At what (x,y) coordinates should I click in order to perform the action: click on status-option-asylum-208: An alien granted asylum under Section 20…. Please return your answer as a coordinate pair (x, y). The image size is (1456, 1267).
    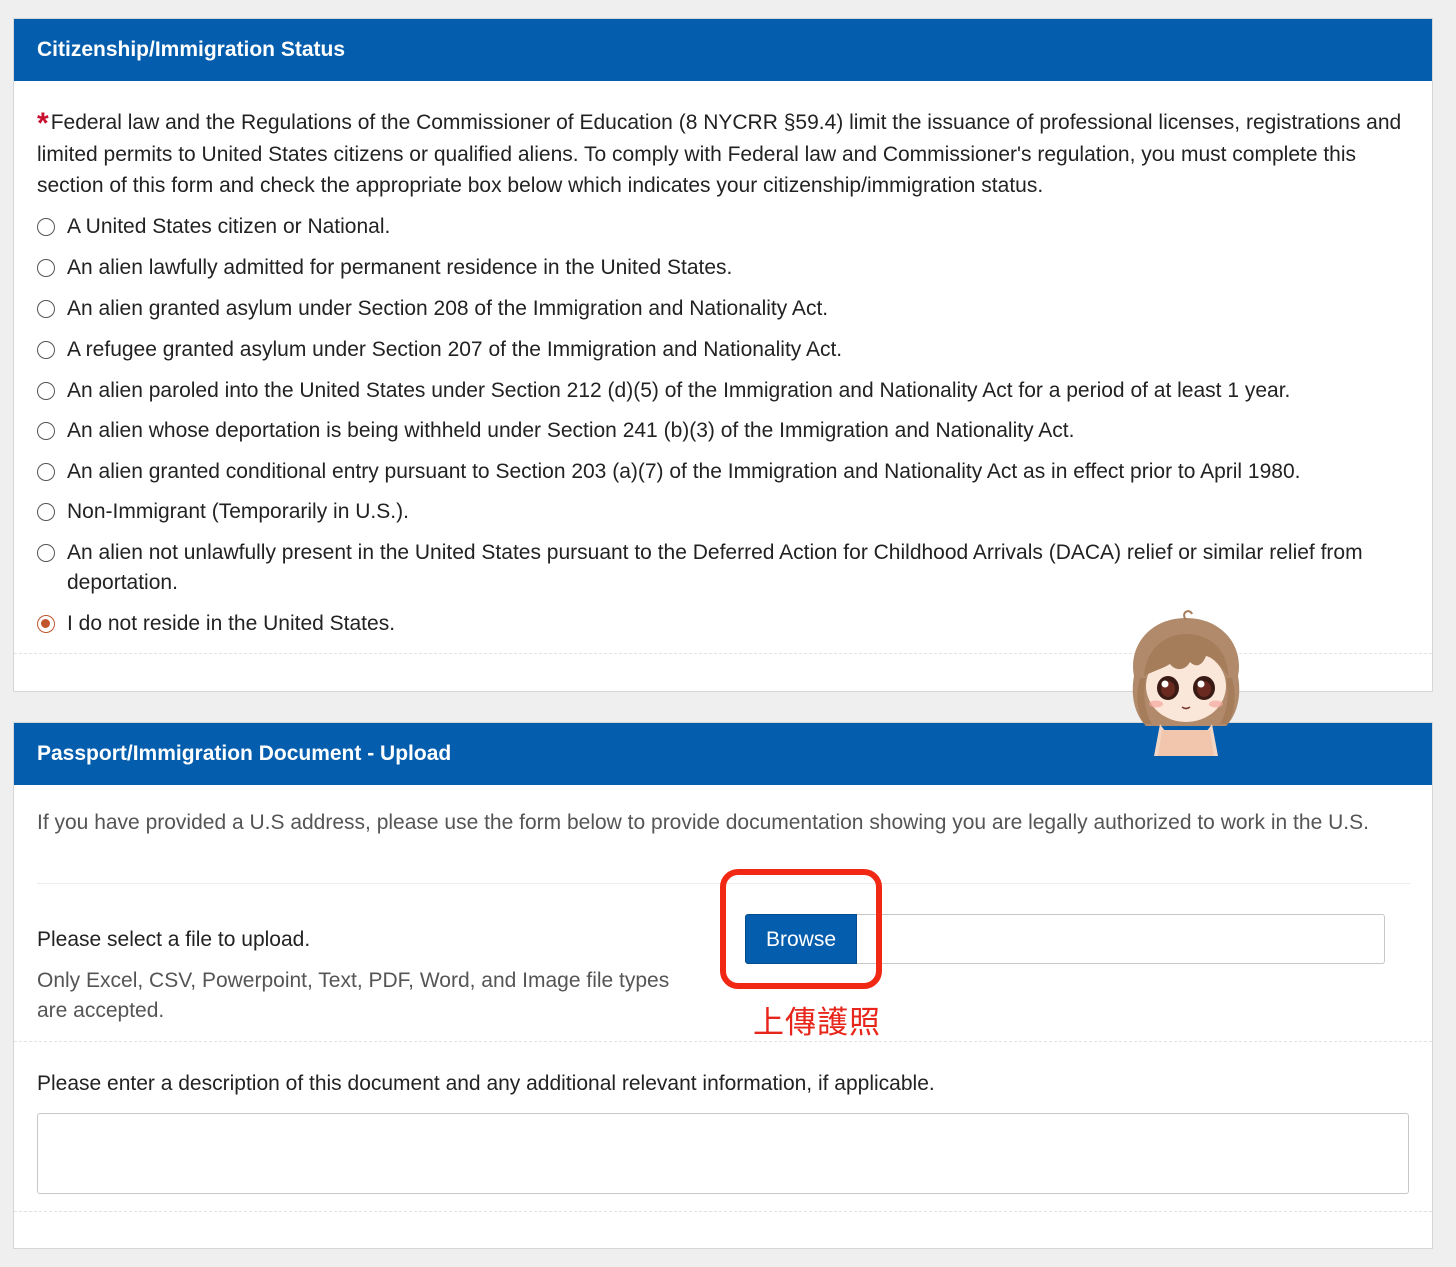
    Looking at the image, I should click on (722, 309).